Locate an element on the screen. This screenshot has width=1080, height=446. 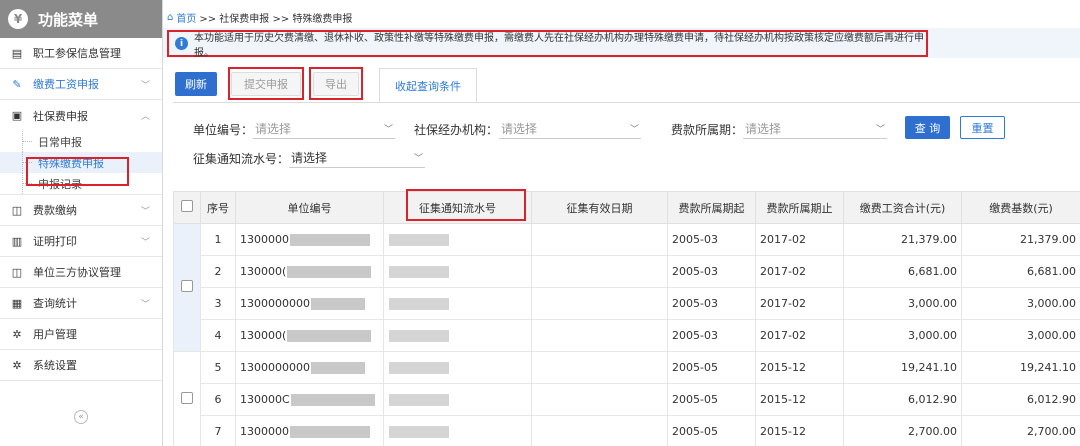
sub-item-daily: 日常申报 is located at coordinates (81, 141).